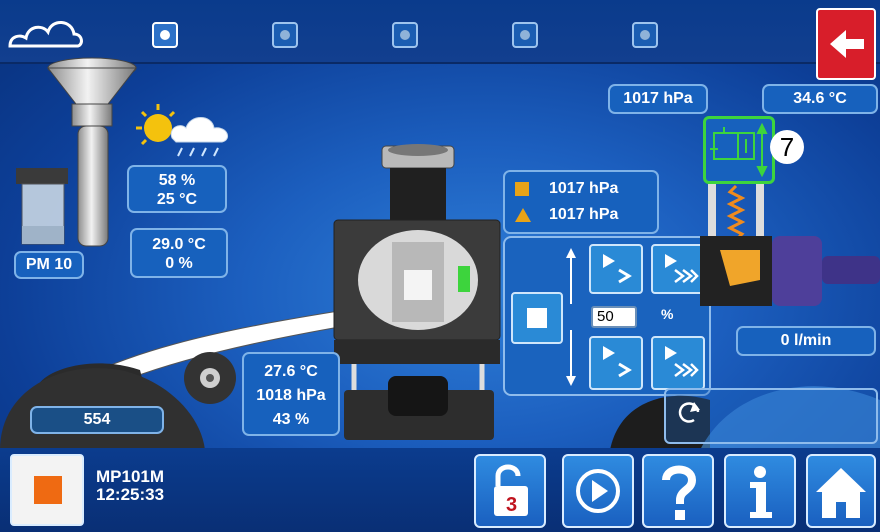  I want to click on device-status: MP101M 12:25:33, so click(130, 486).